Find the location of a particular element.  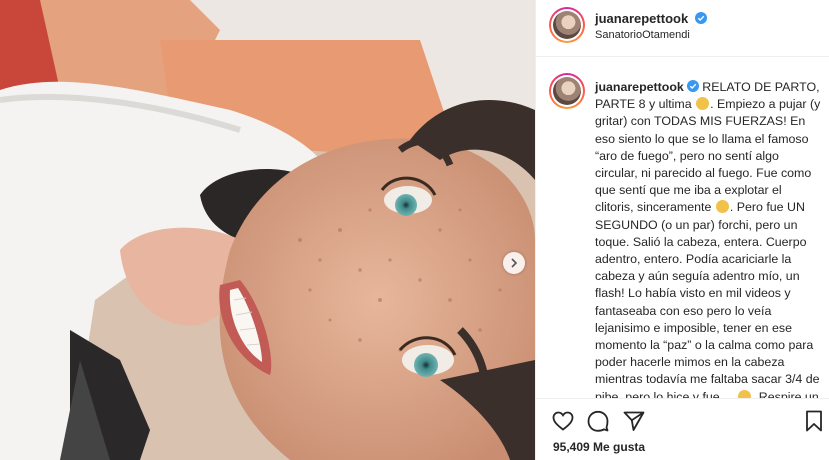

like-button is located at coordinates (563, 421).